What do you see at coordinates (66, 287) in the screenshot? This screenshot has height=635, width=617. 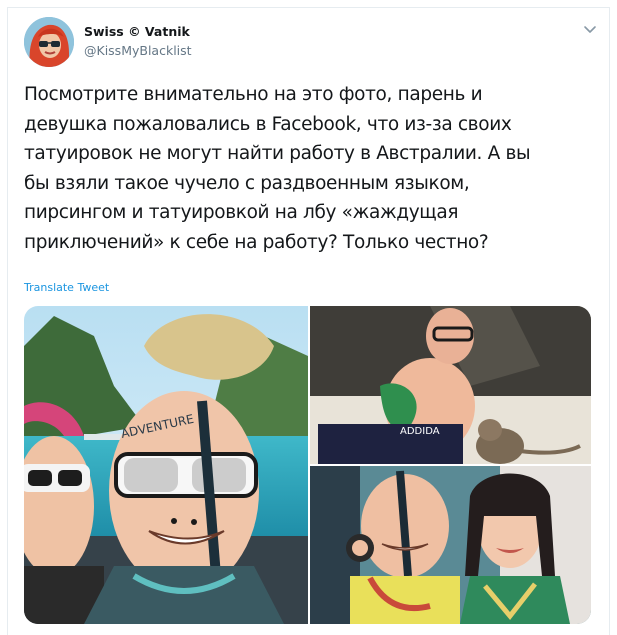 I see `translate-tweet-link: Translate Tweet` at bounding box center [66, 287].